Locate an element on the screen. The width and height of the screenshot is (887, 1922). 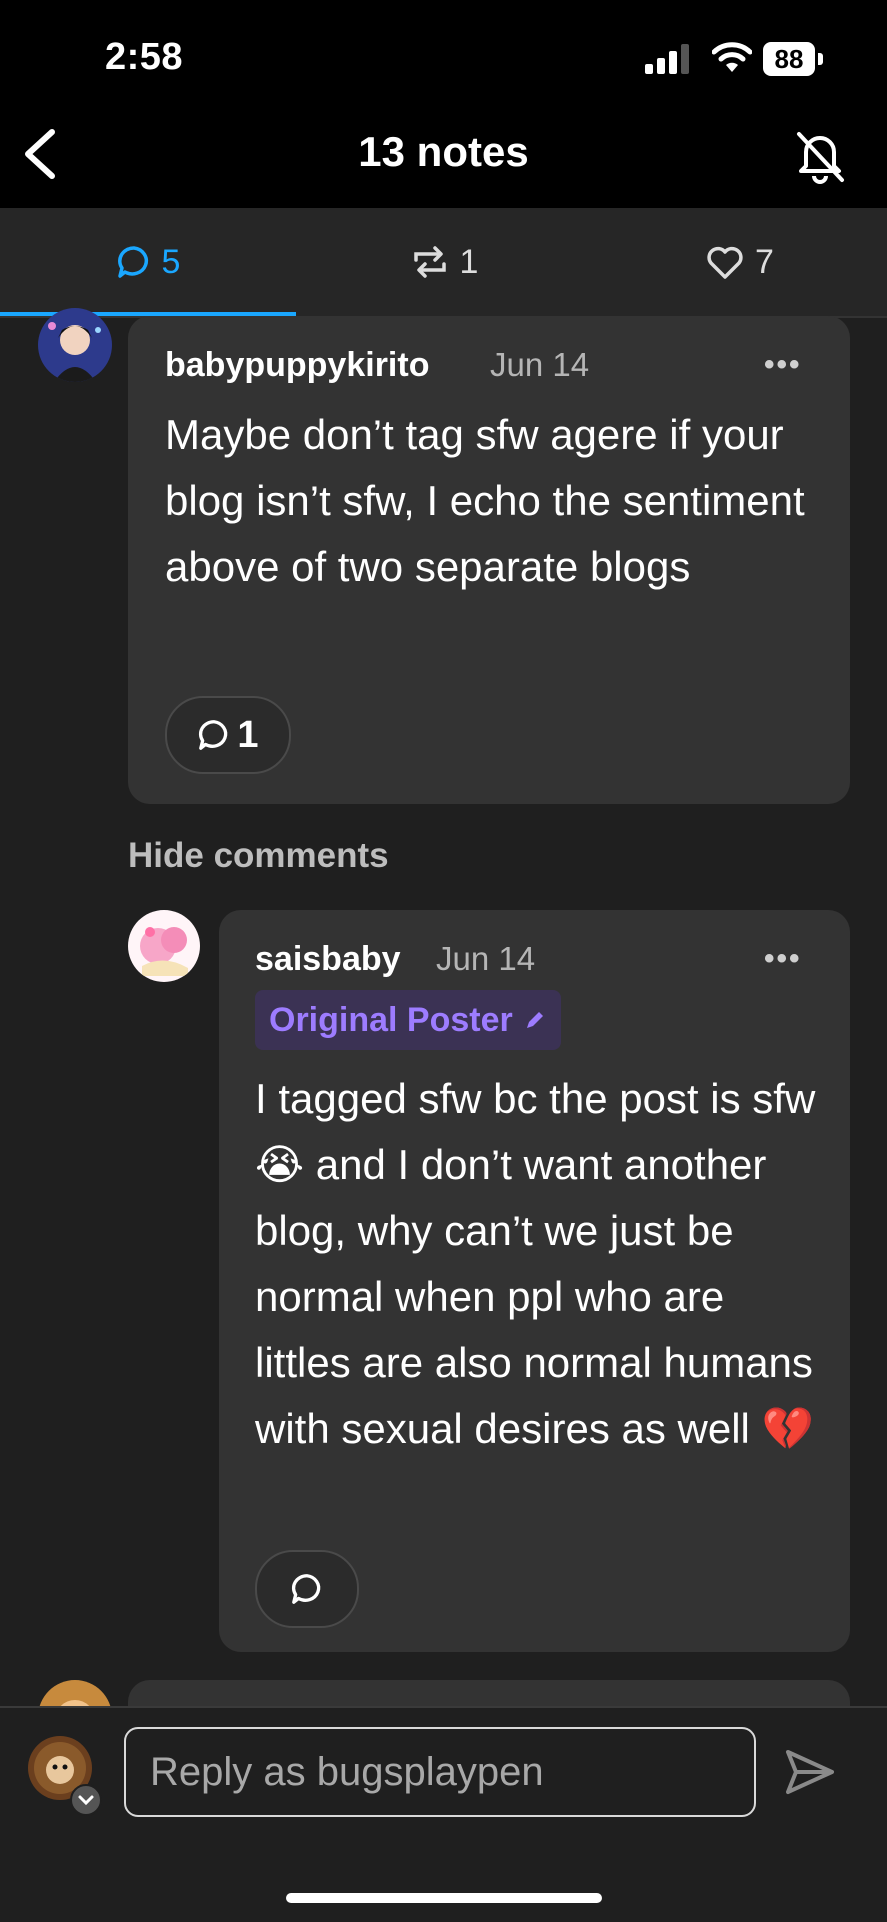
page-title: 13 notes is located at coordinates (443, 151).